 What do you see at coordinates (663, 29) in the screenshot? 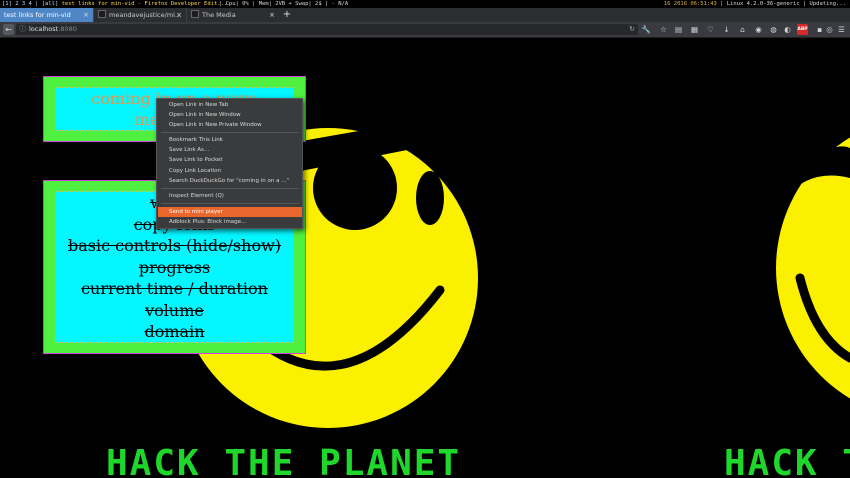
I see `bookmark-star-icon: ☆` at bounding box center [663, 29].